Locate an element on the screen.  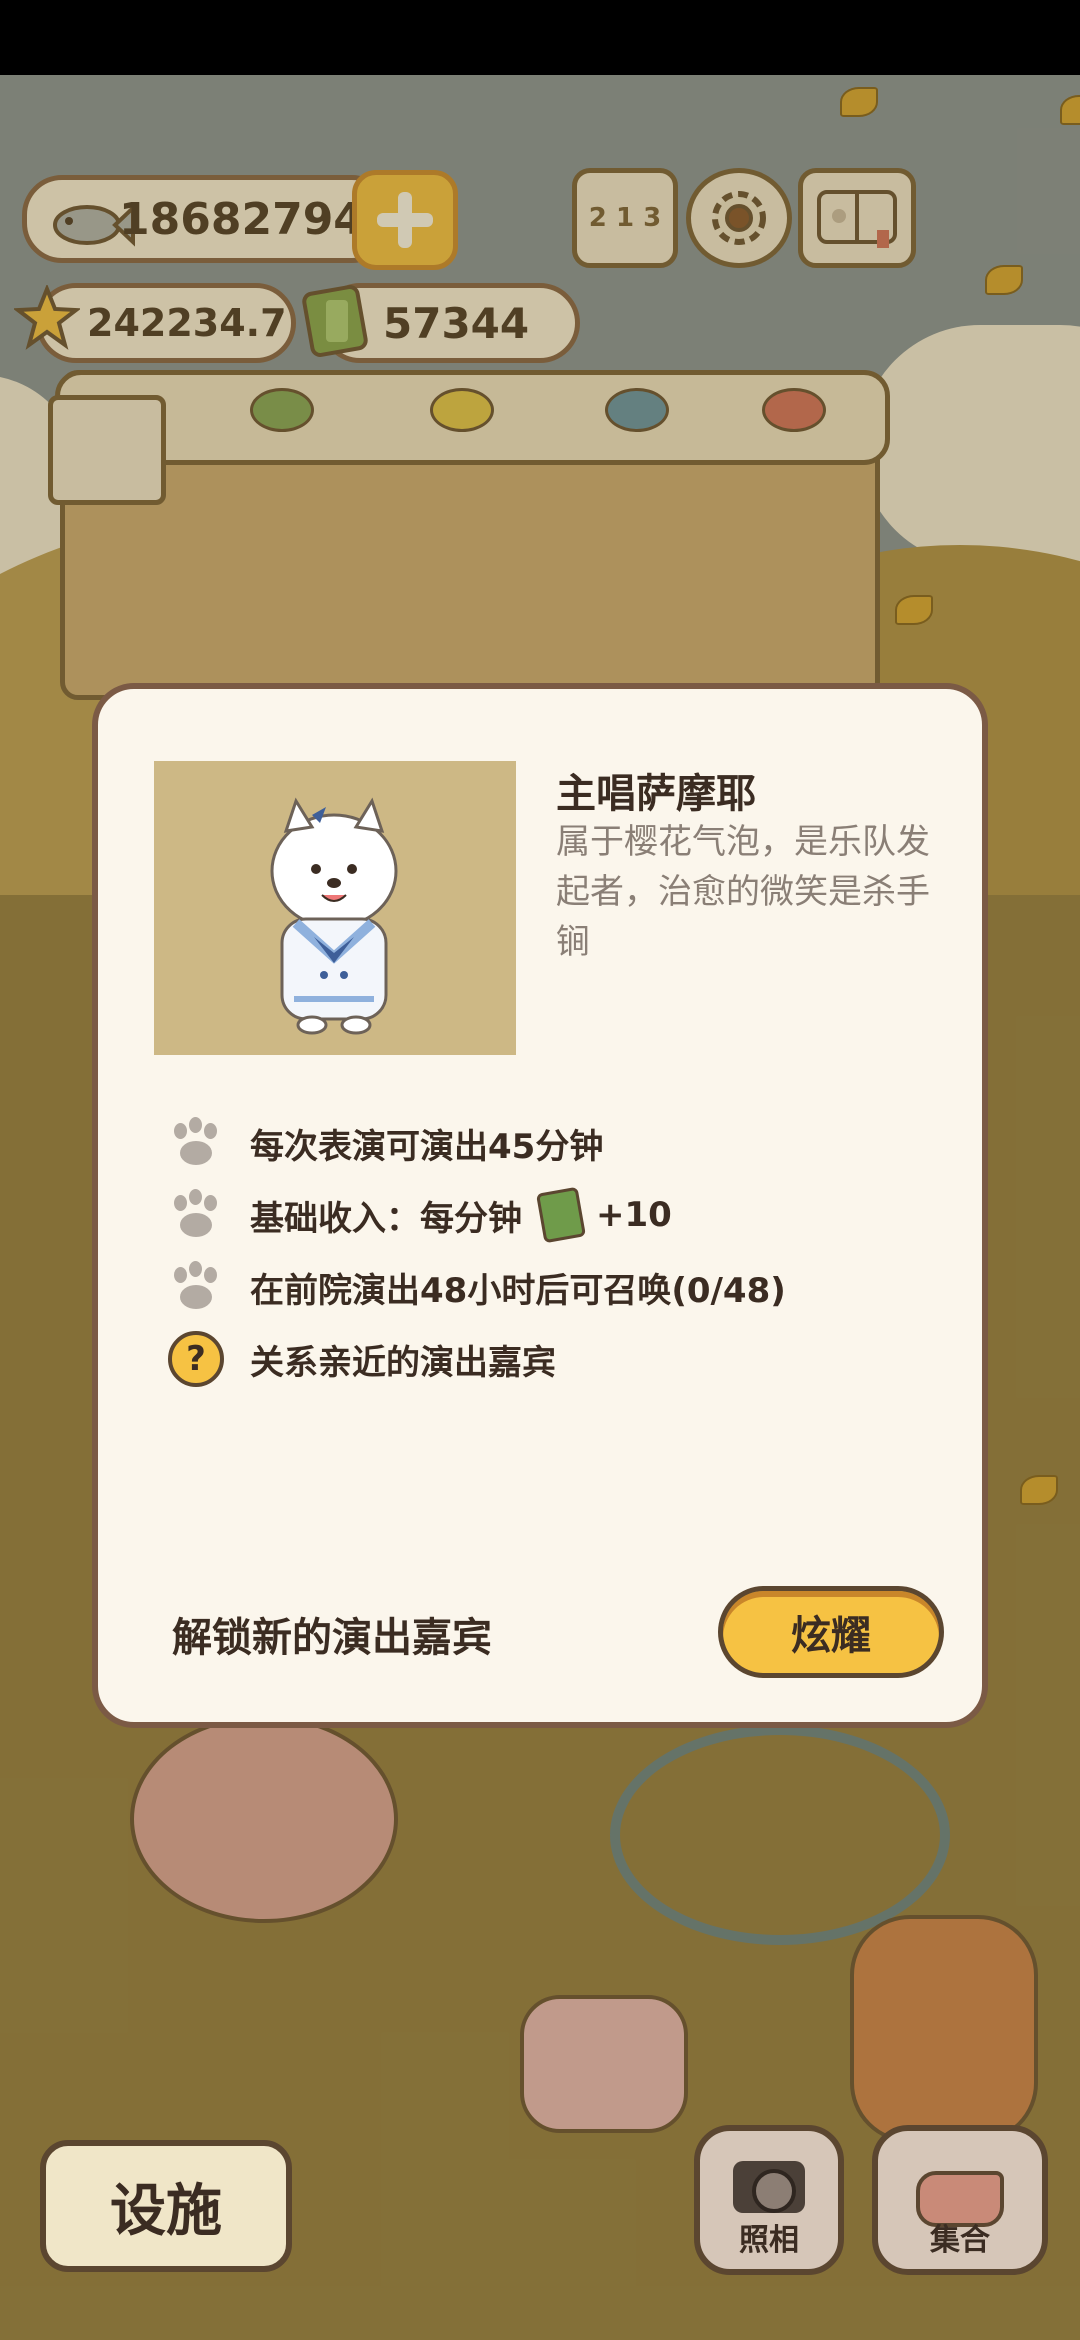
duration-text: 每次表演可演出45分钟 is located at coordinates (427, 1146).